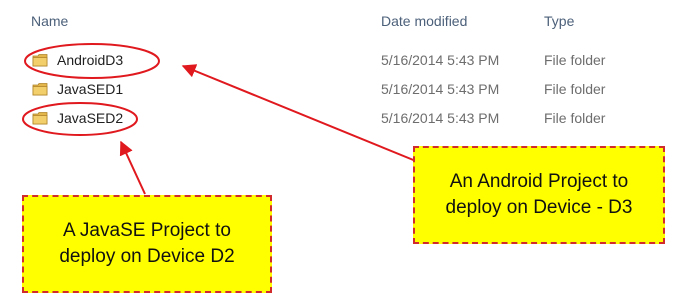 The image size is (678, 294). Describe the element at coordinates (90, 60) in the screenshot. I see `folder-name: AndroidD3` at that location.